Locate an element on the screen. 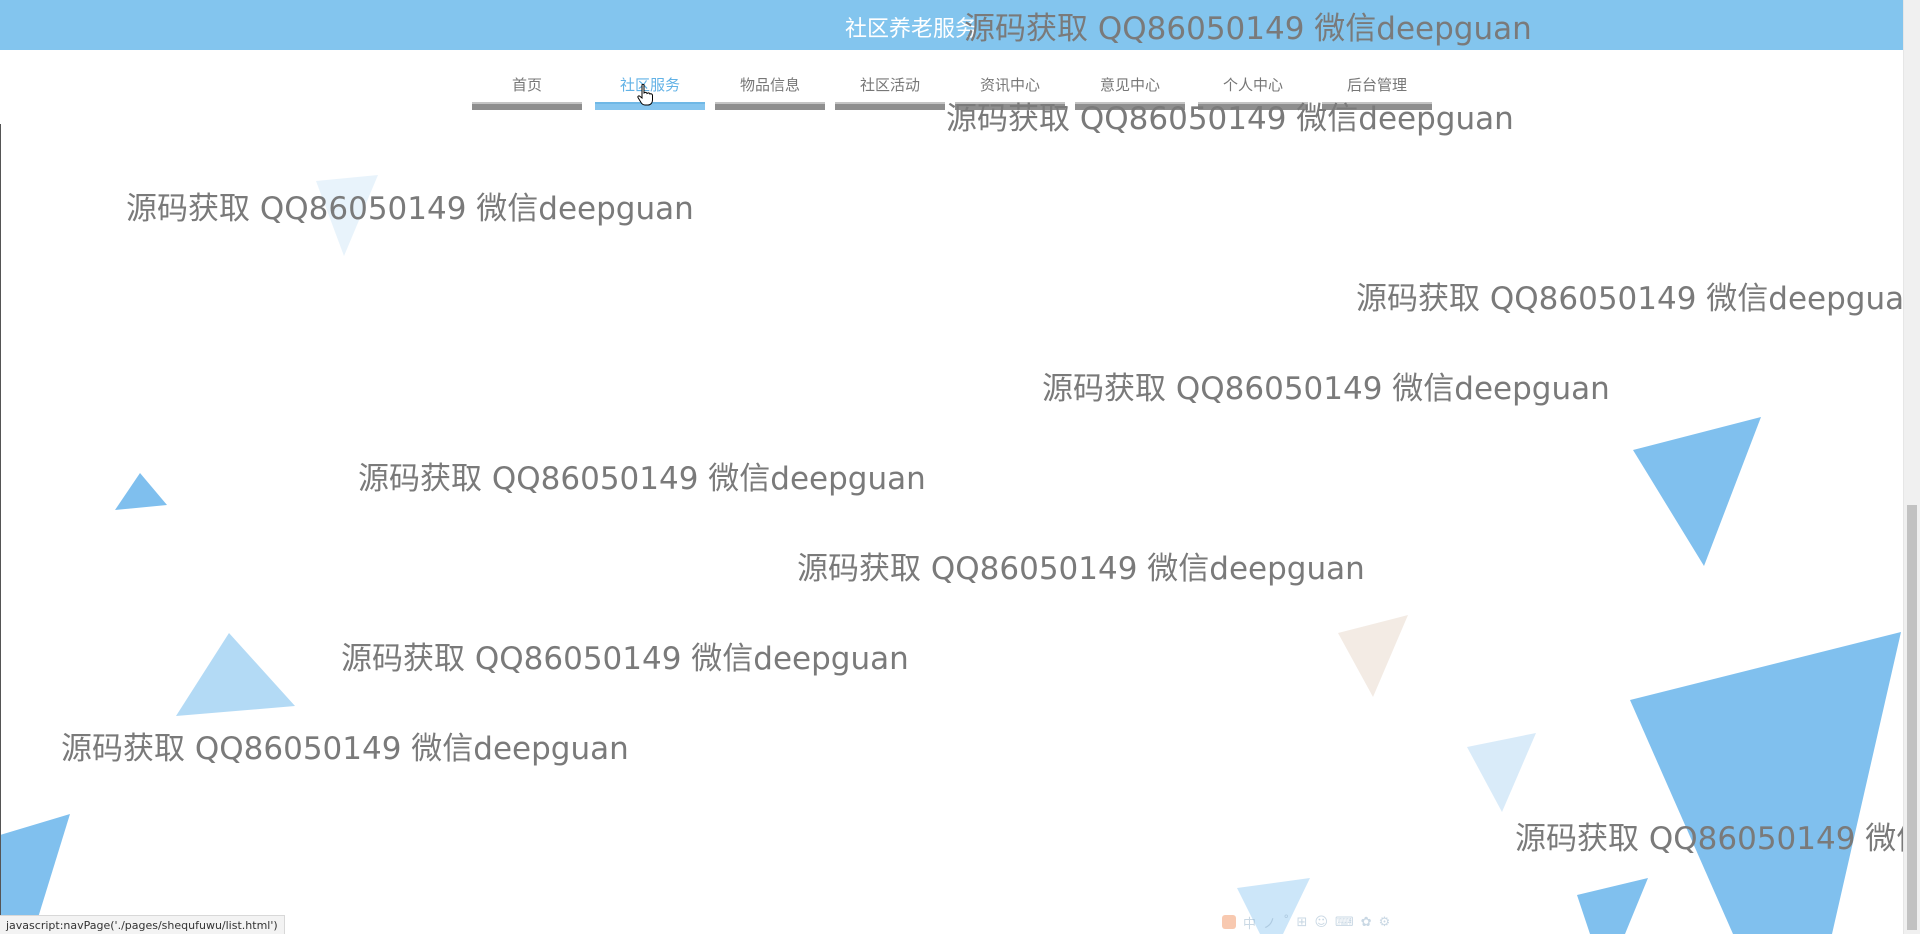 Image resolution: width=1920 pixels, height=934 pixels. nav-item-community-service: 社区服务 is located at coordinates (650, 87).